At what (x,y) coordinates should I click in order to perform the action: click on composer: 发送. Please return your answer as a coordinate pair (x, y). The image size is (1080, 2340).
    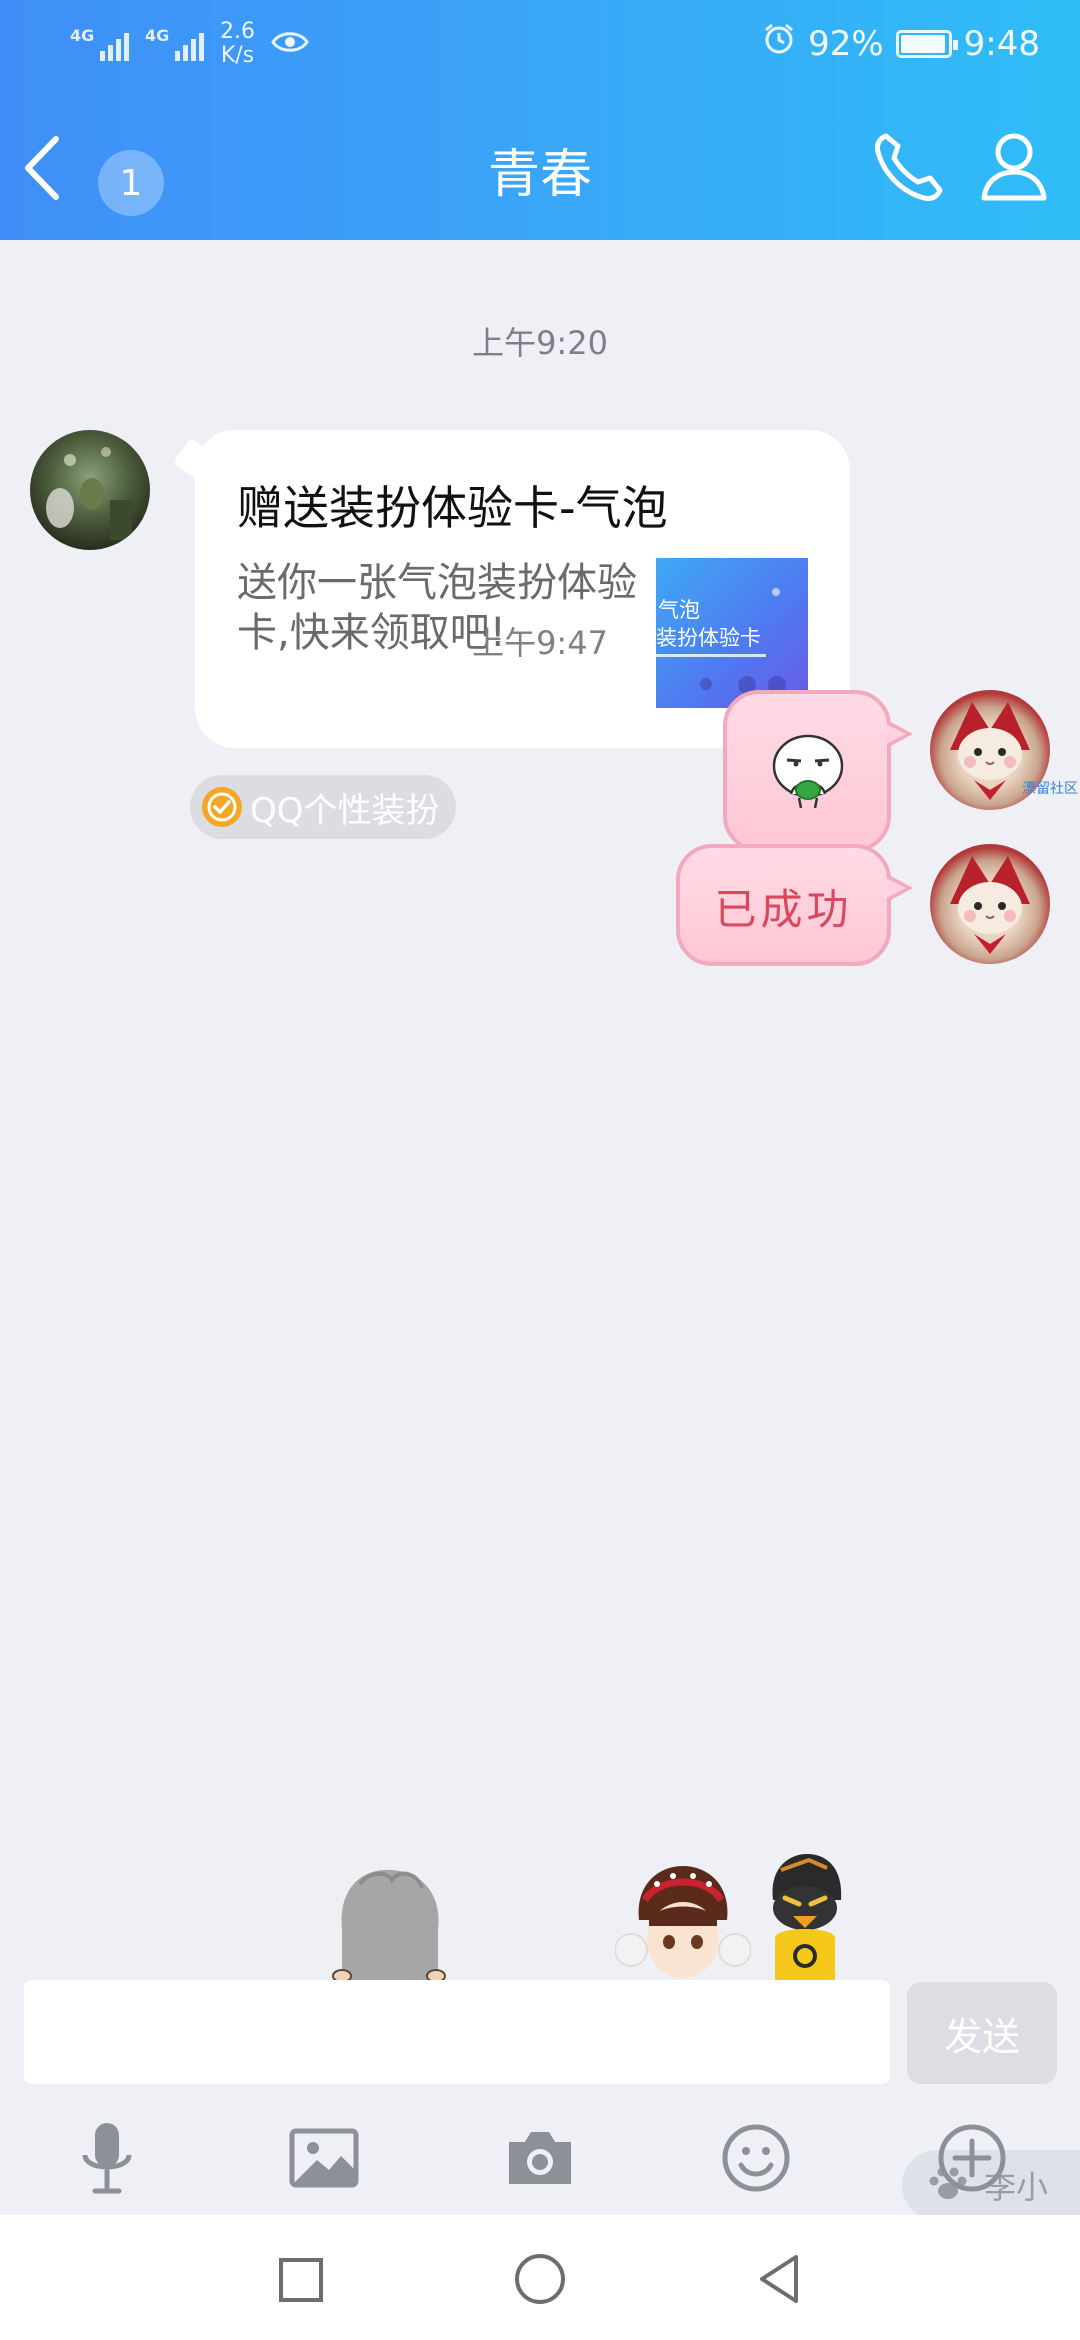
    Looking at the image, I should click on (540, 2035).